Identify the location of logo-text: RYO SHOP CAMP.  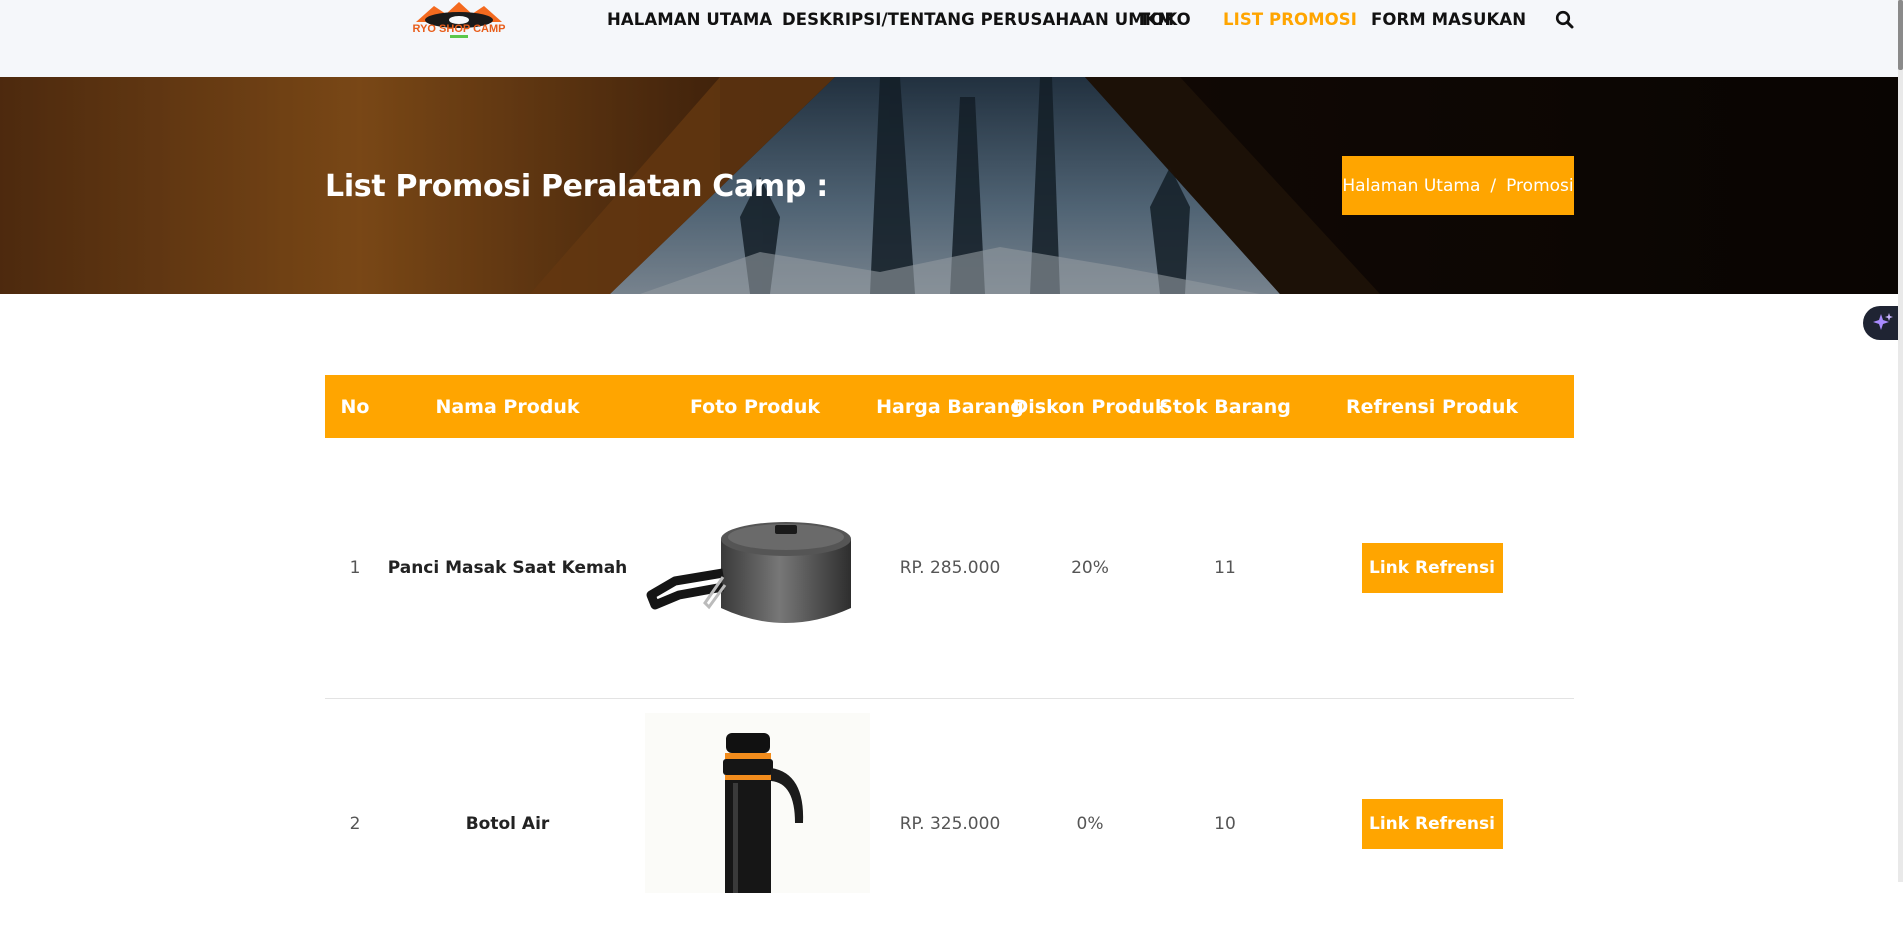
(459, 29).